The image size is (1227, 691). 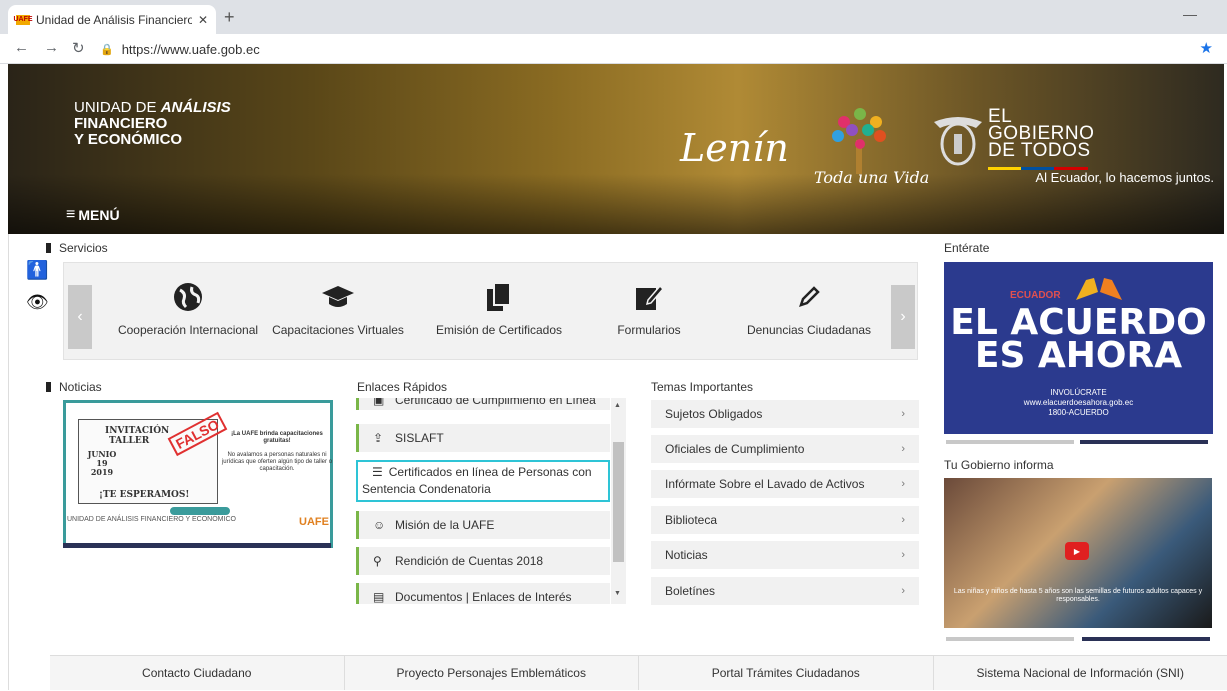 I want to click on link-label: Certificado de Cumplimiento en Línea, so click(x=495, y=402).